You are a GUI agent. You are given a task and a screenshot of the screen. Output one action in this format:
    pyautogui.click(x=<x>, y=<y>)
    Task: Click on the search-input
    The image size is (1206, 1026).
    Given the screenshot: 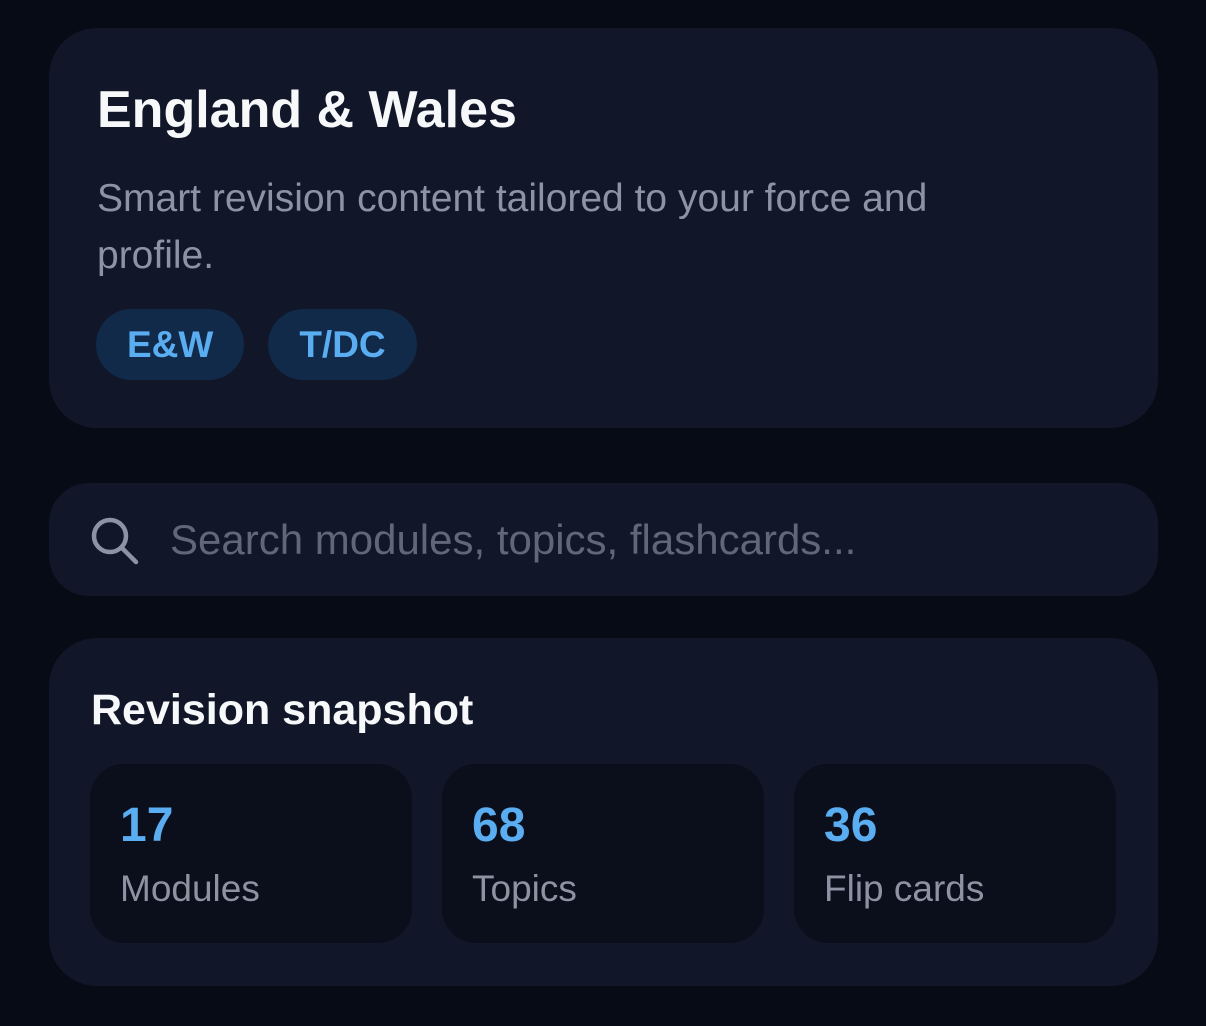 What is the action you would take?
    pyautogui.click(x=640, y=540)
    